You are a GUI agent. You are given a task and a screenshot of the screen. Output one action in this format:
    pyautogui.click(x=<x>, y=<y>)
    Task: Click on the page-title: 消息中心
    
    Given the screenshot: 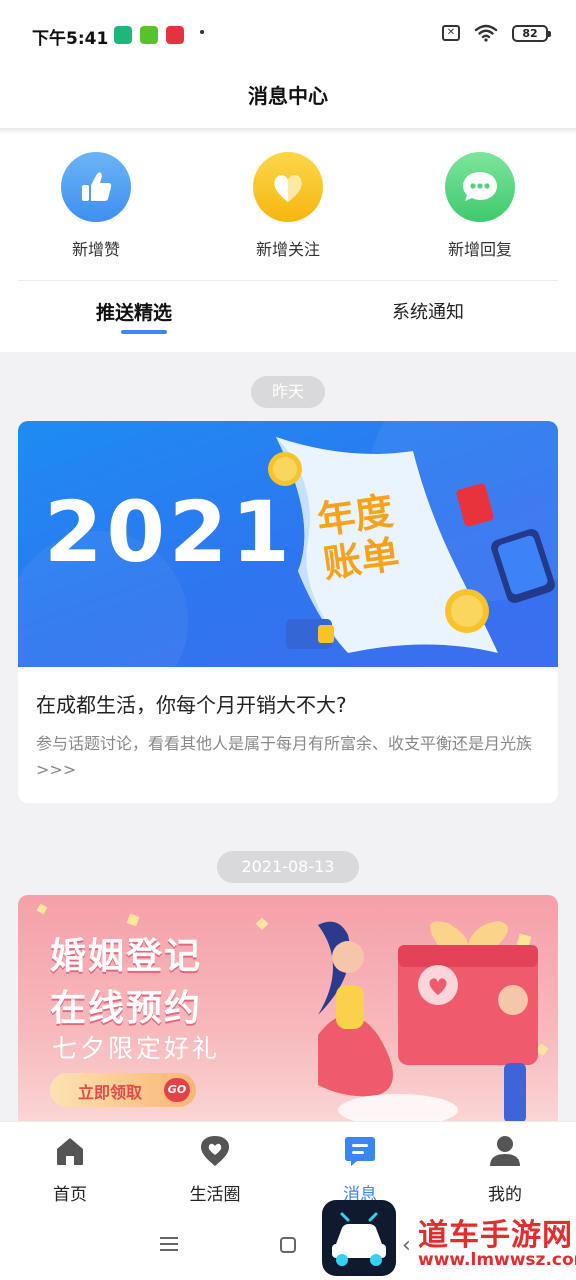 What is the action you would take?
    pyautogui.click(x=288, y=96)
    